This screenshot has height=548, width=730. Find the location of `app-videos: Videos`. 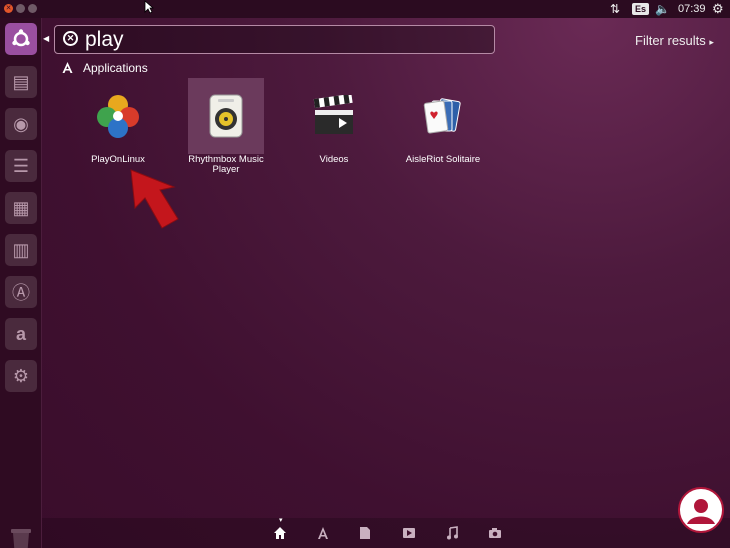

app-videos: Videos is located at coordinates (334, 121).